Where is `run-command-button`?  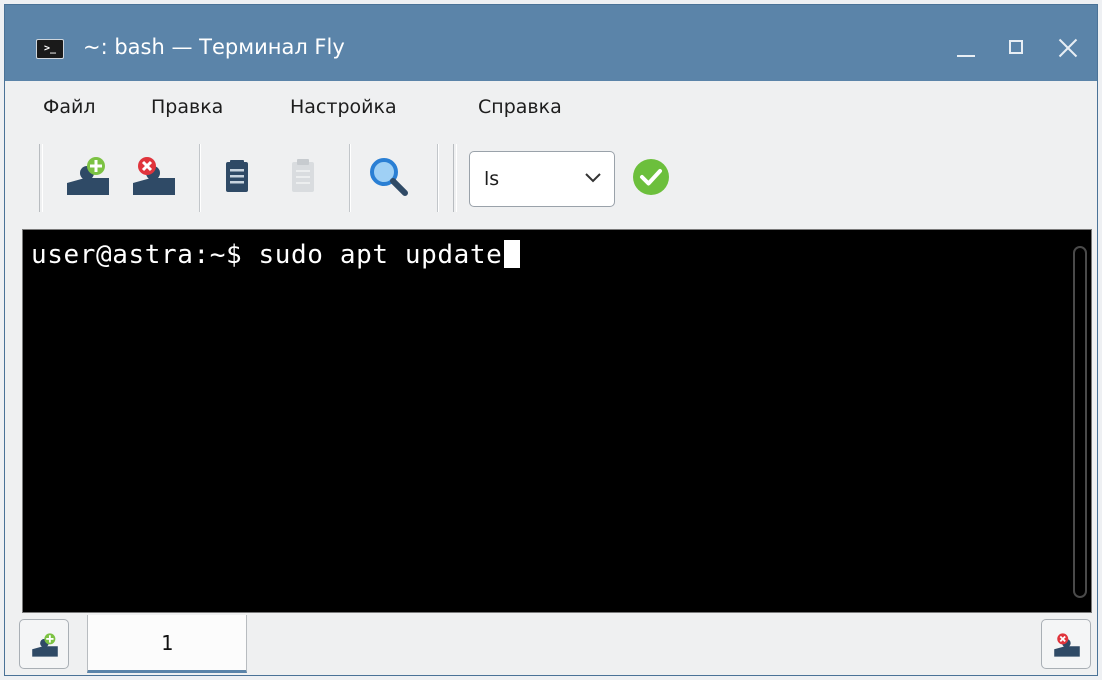 run-command-button is located at coordinates (651, 177).